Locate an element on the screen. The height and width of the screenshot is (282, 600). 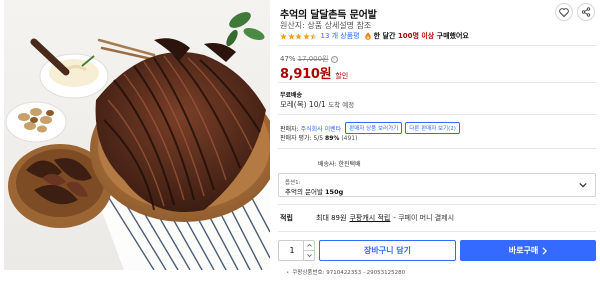
shipping-company: 배송사: 한진택배 is located at coordinates (339, 163).